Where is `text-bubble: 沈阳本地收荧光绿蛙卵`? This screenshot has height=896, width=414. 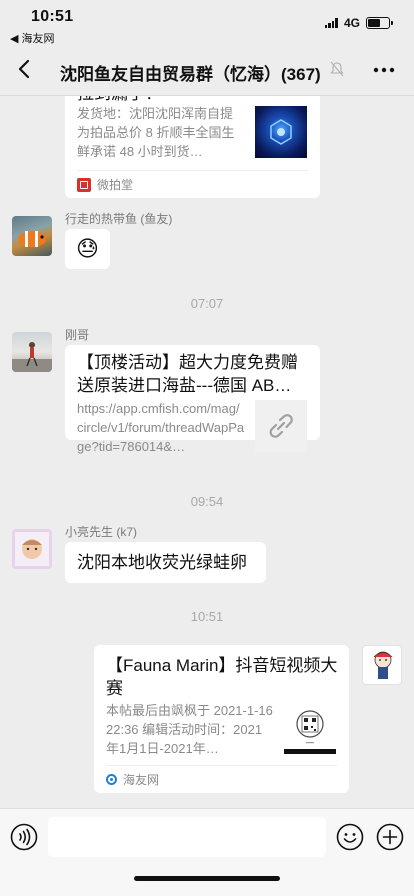
text-bubble: 沈阳本地收荧光绿蛙卵 is located at coordinates (165, 562).